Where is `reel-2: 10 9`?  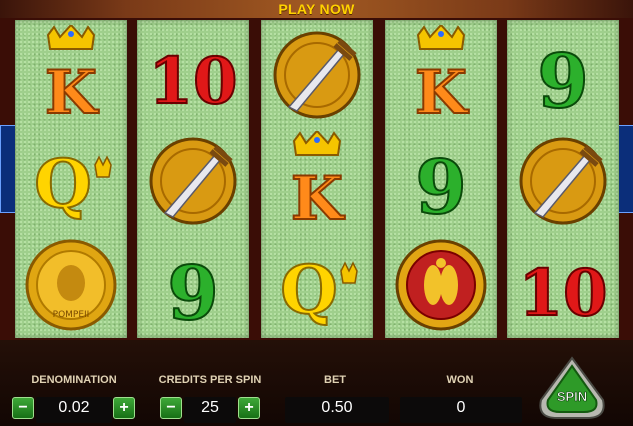
reel-2: 10 9 is located at coordinates (193, 179).